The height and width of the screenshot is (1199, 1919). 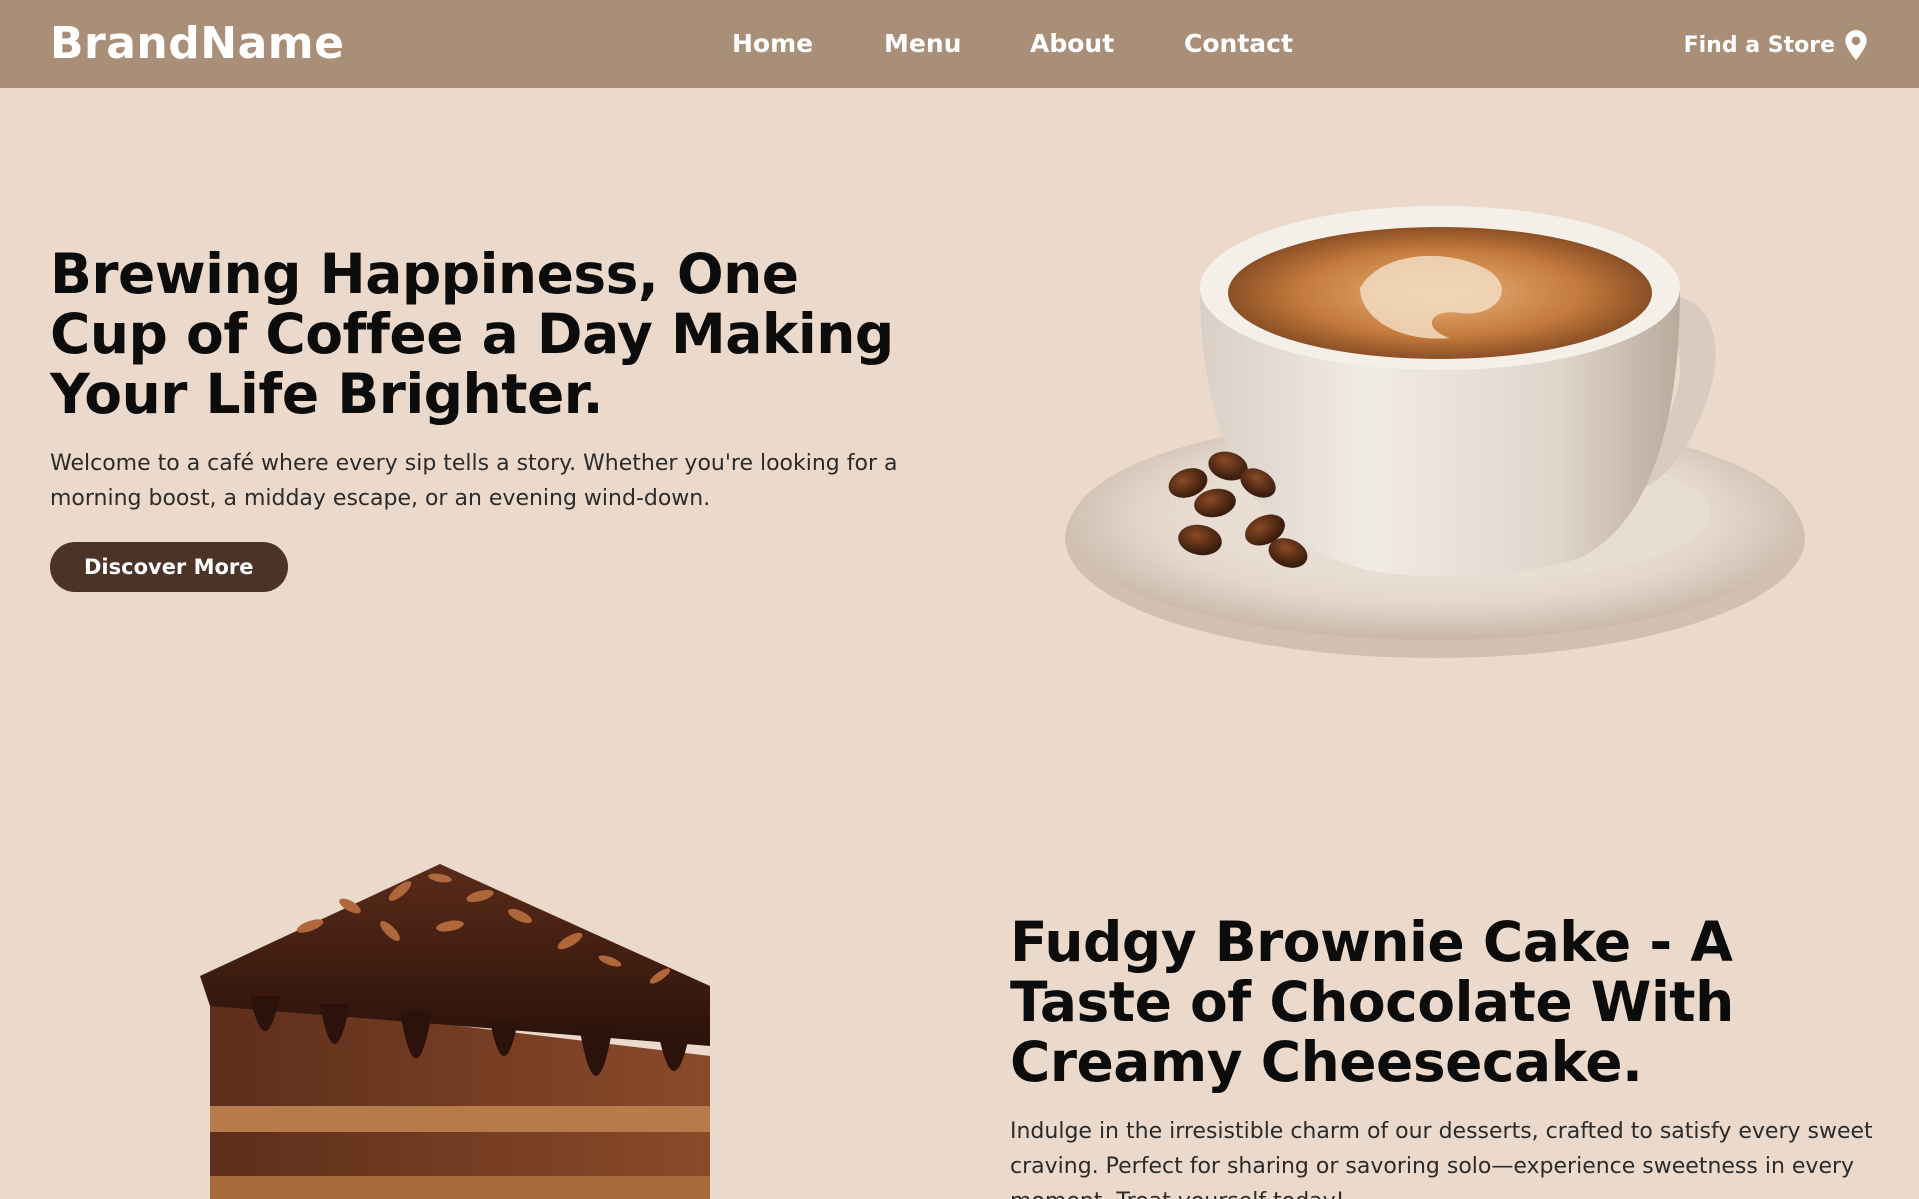 I want to click on find-store-label: Find a Store, so click(x=1759, y=45).